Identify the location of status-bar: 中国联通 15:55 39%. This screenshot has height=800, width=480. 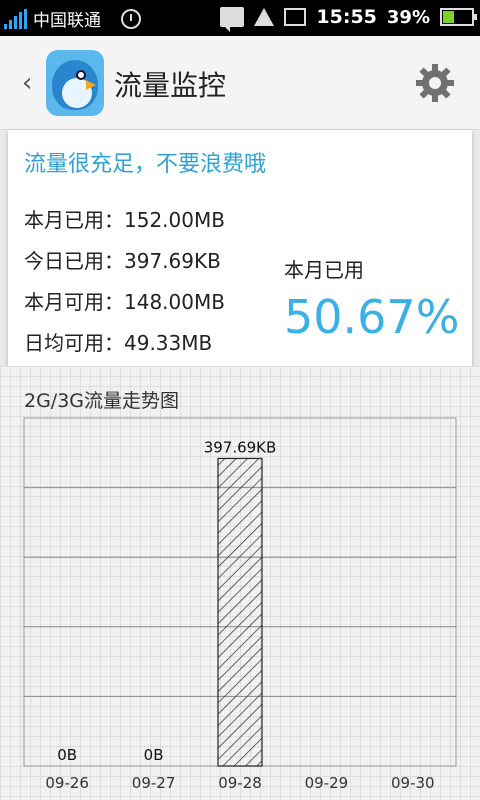
(240, 18).